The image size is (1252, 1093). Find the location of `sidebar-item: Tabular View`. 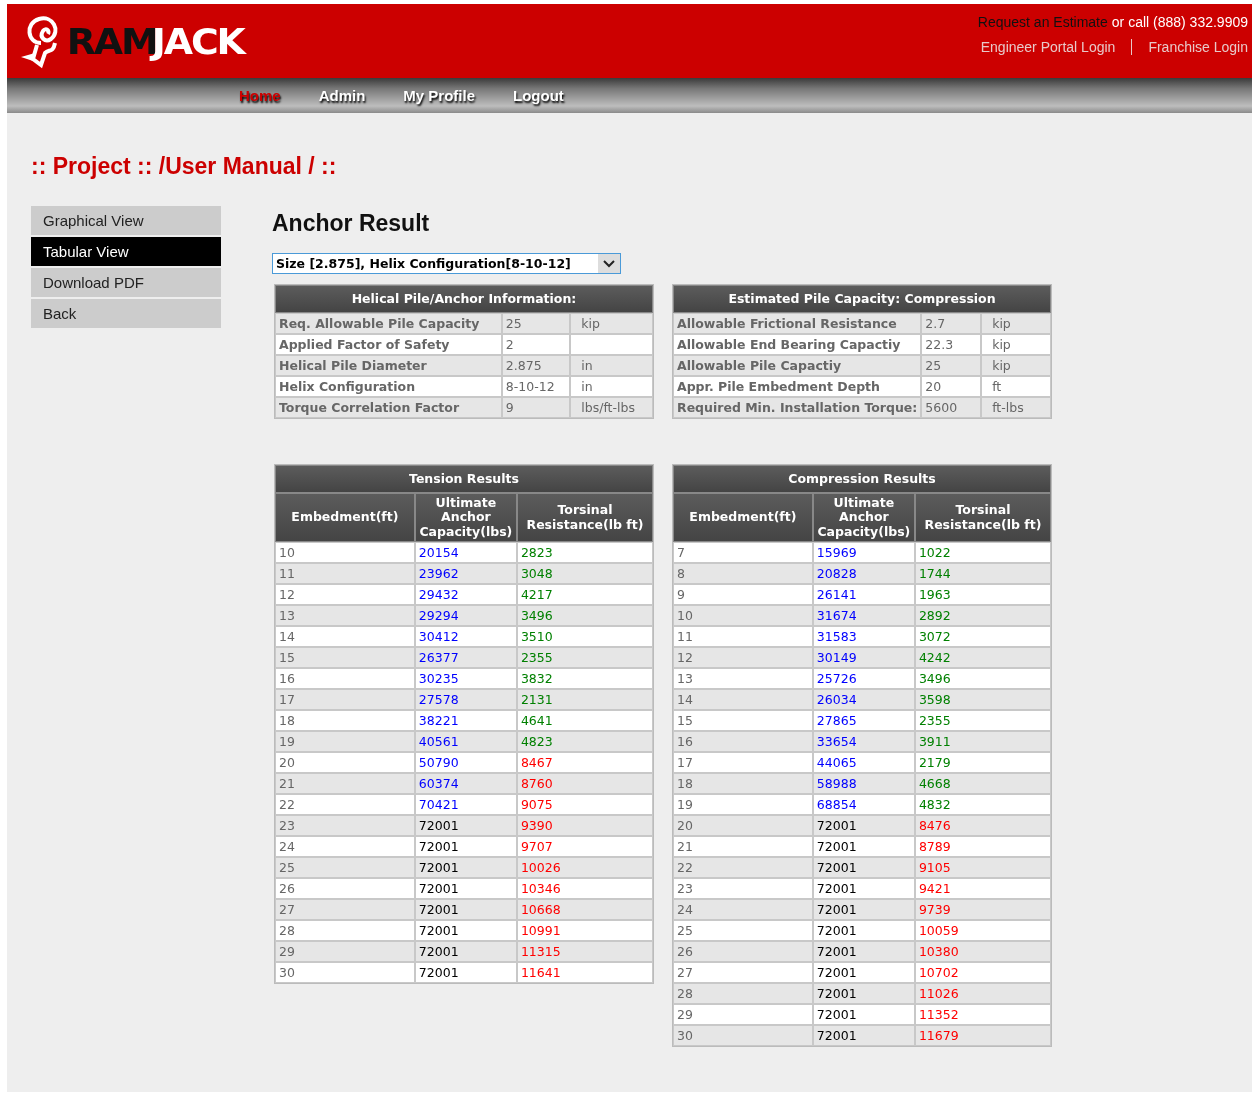

sidebar-item: Tabular View is located at coordinates (126, 251).